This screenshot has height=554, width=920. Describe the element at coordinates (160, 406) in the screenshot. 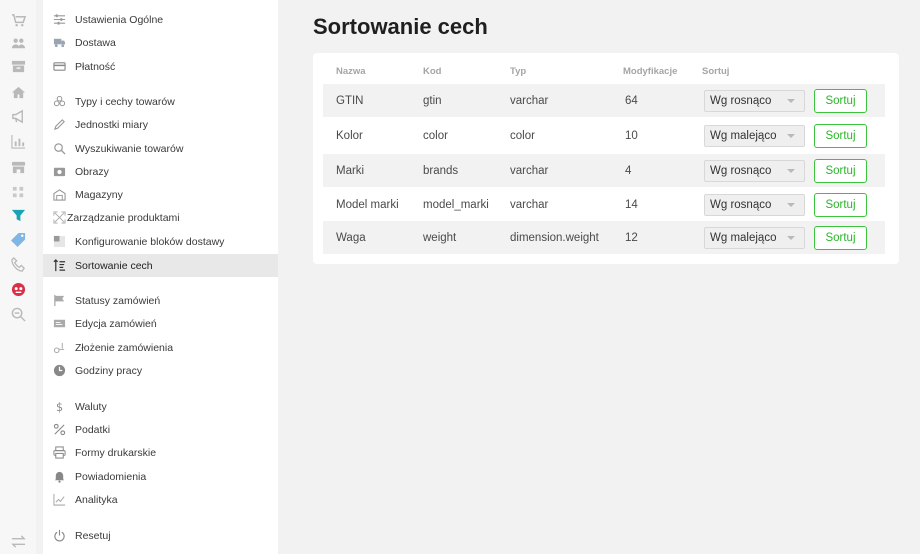

I see `sidebar-item-currencies: $ Waluty` at that location.